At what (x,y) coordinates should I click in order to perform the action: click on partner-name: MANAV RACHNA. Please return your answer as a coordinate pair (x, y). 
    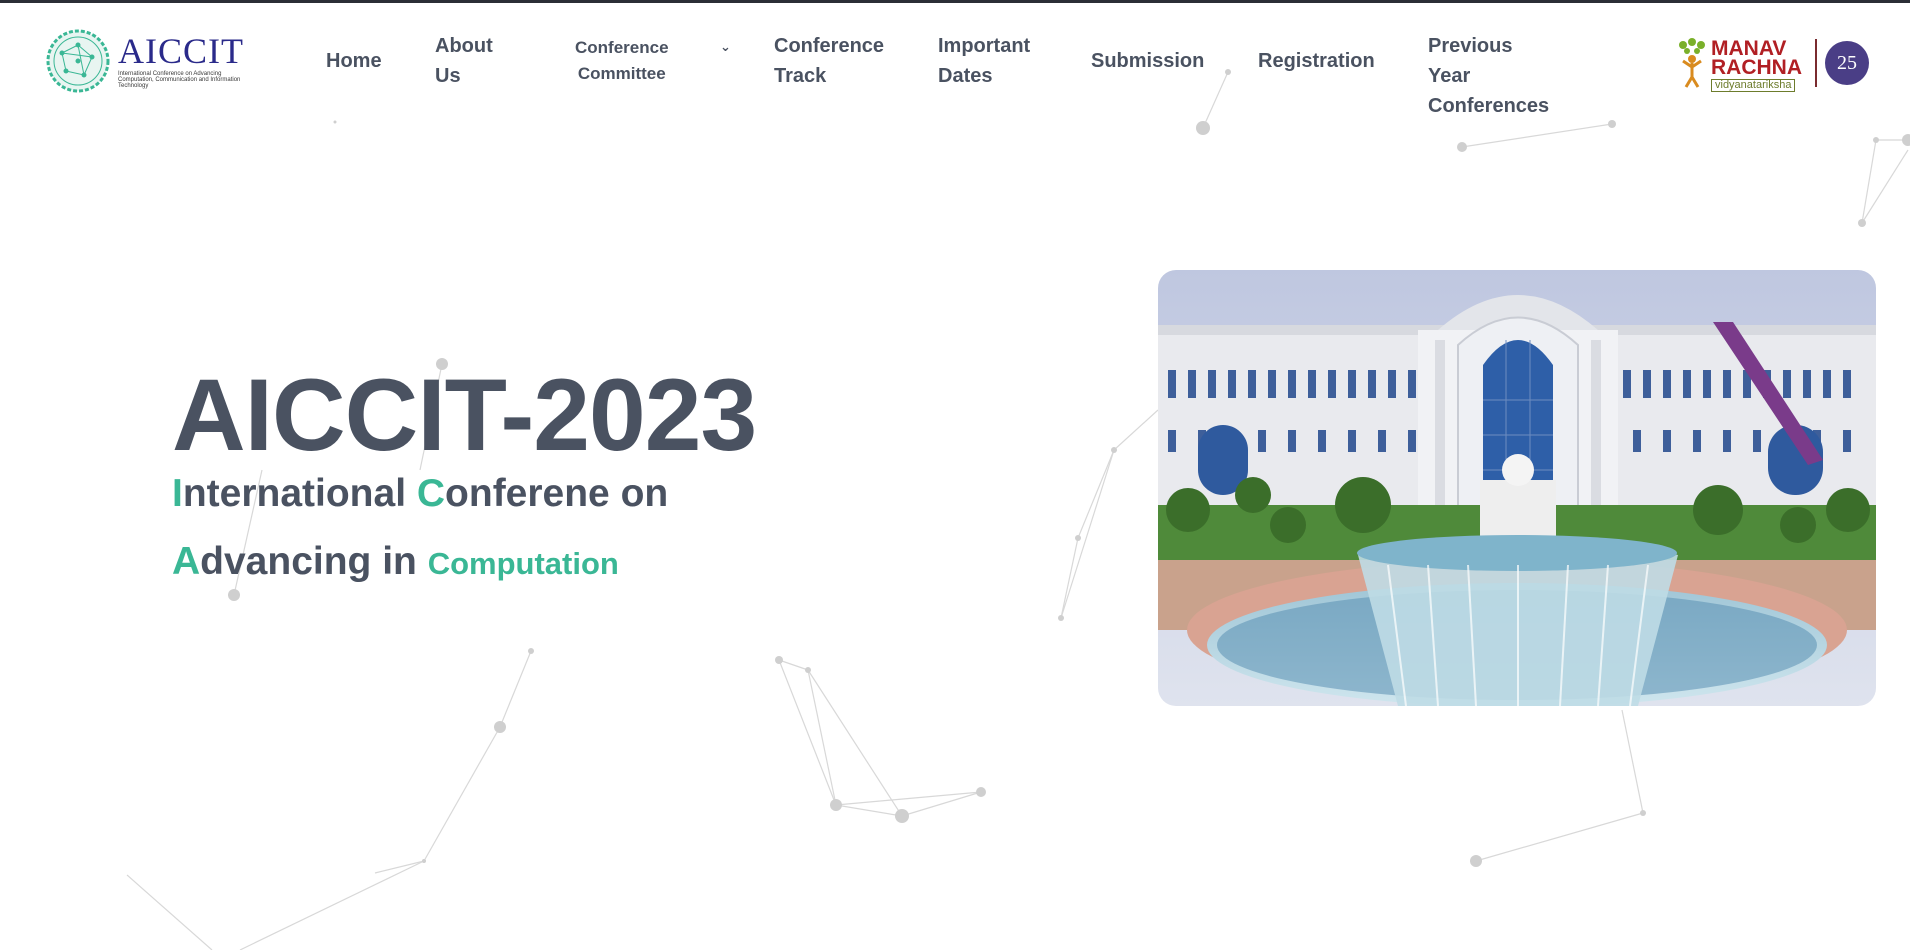
    Looking at the image, I should click on (1756, 58).